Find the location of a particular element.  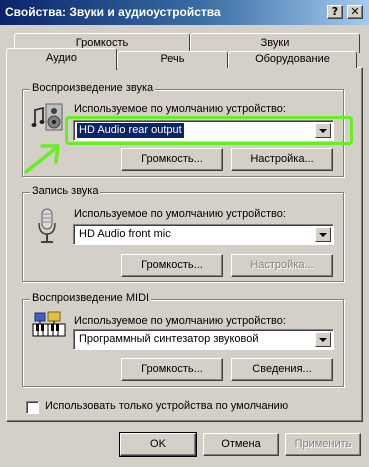

midi-keyboard-icon is located at coordinates (49, 325).